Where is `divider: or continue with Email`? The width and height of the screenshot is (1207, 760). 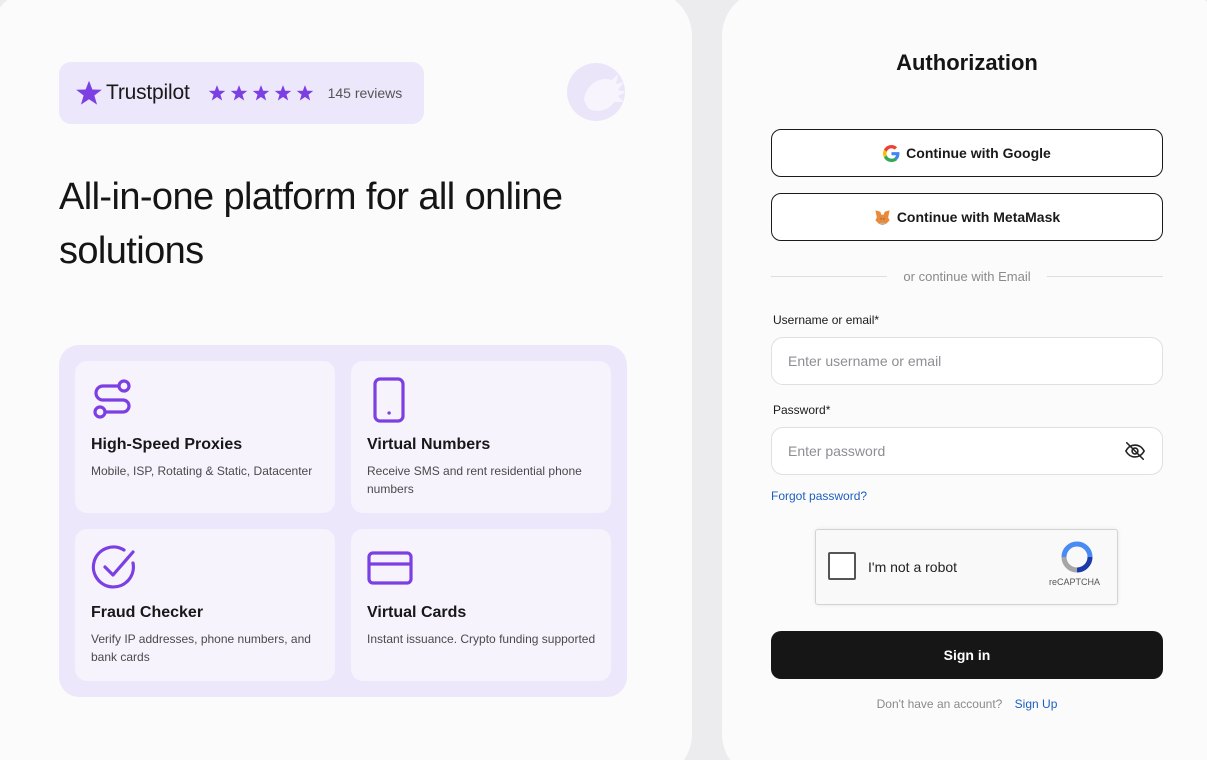
divider: or continue with Email is located at coordinates (967, 276).